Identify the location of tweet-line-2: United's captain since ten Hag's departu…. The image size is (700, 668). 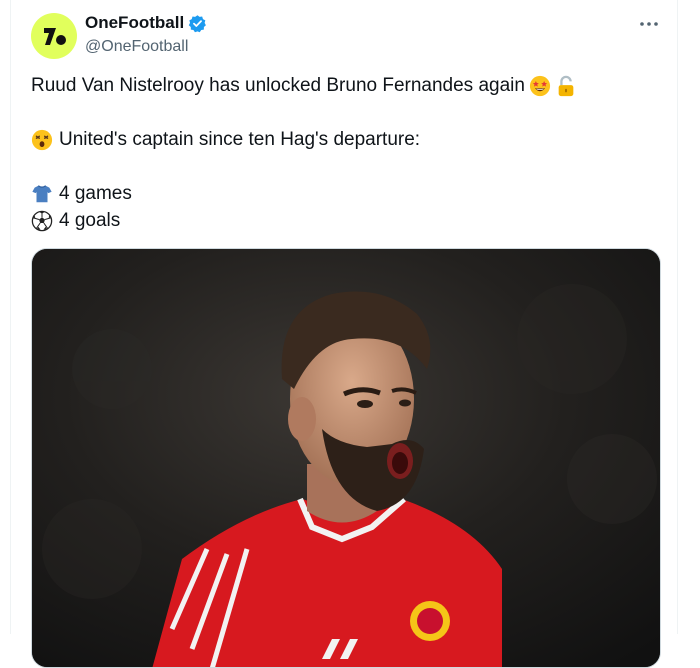
(346, 139).